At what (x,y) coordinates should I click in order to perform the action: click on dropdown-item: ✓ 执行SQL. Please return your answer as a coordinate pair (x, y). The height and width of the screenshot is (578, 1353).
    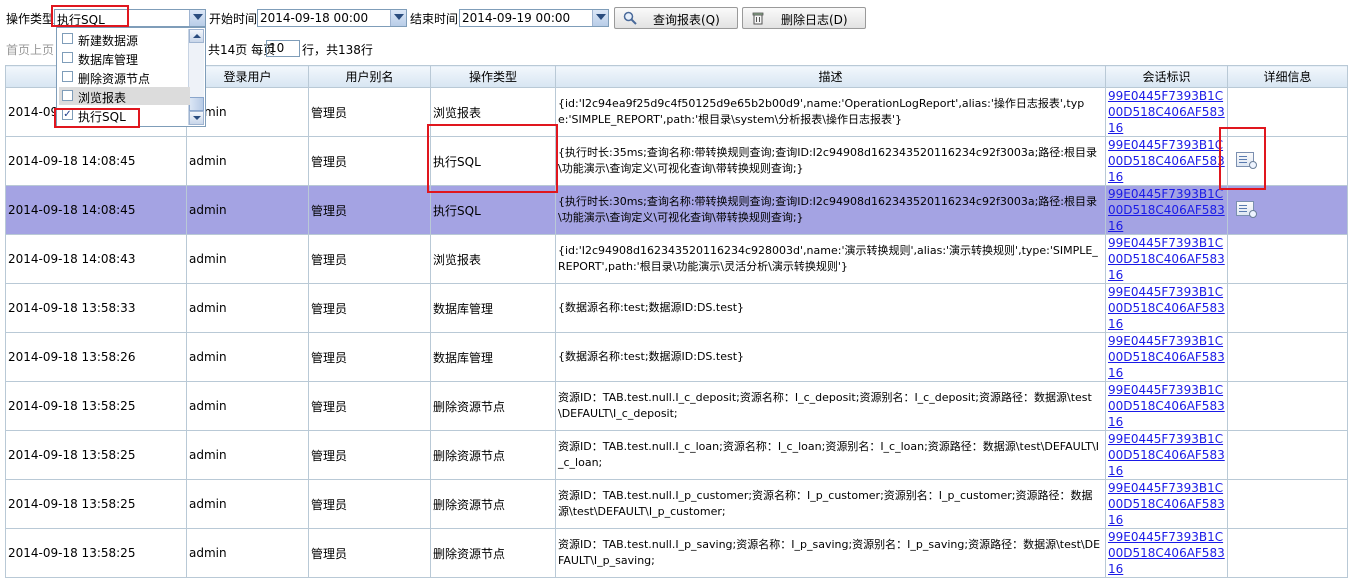
    Looking at the image, I should click on (124, 115).